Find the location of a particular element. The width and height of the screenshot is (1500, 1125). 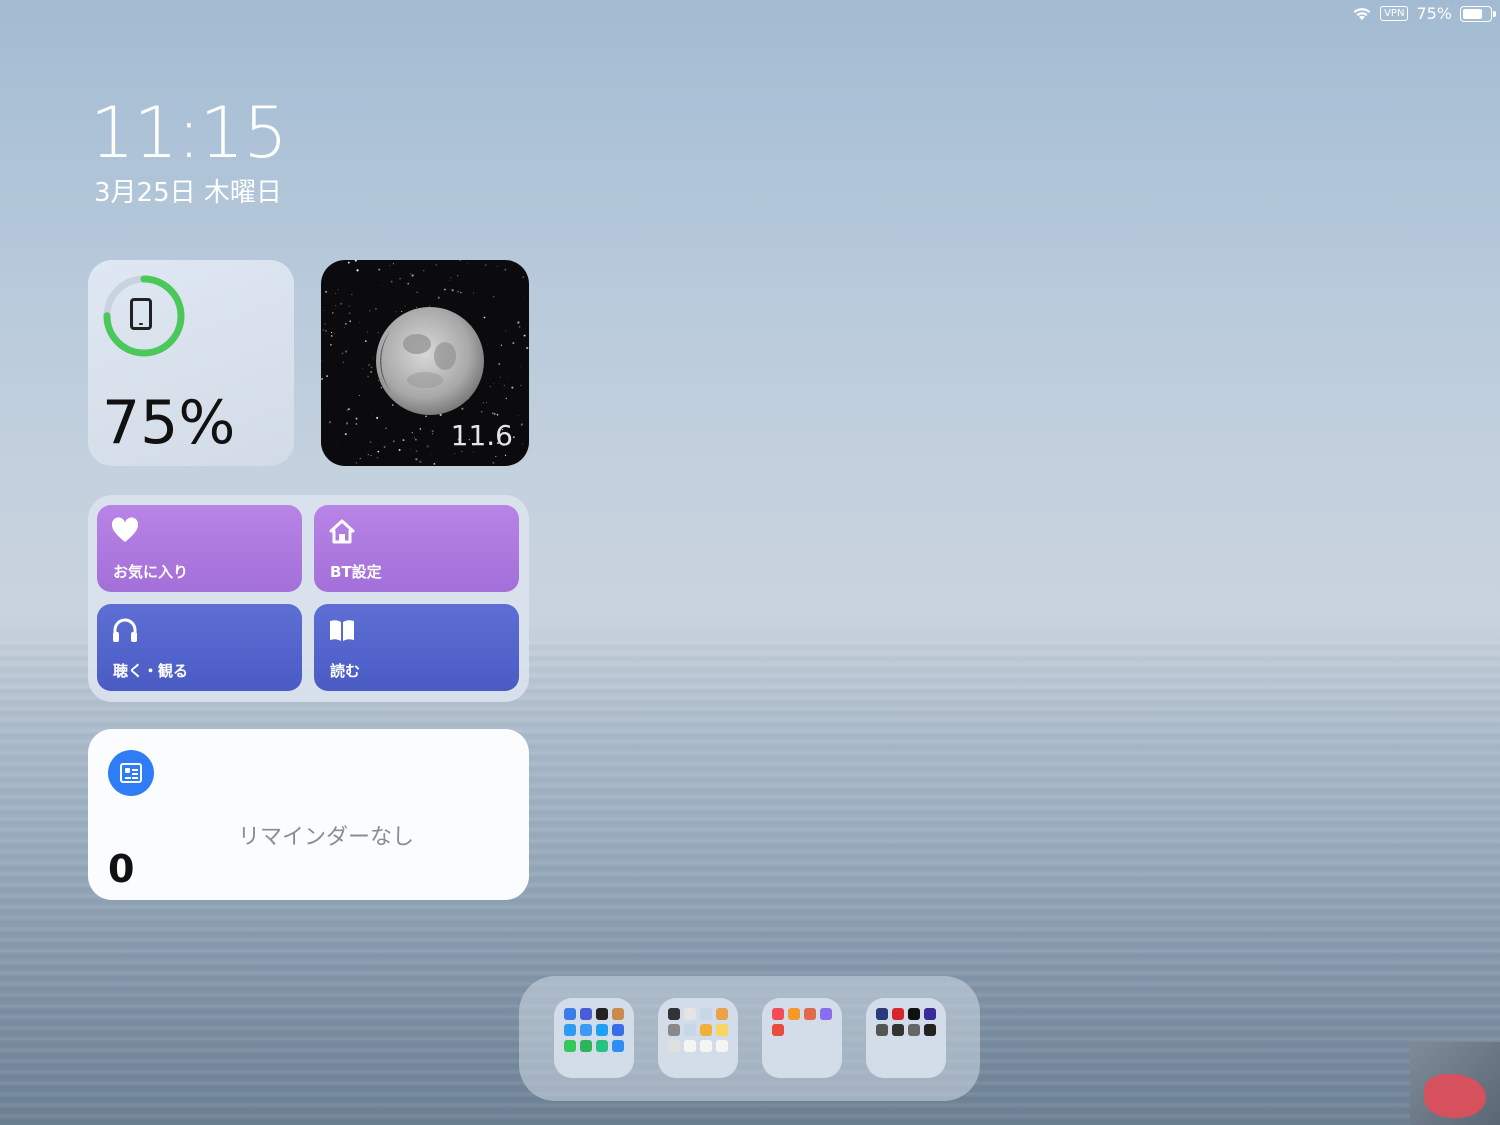

wifi-icon is located at coordinates (1362, 13).